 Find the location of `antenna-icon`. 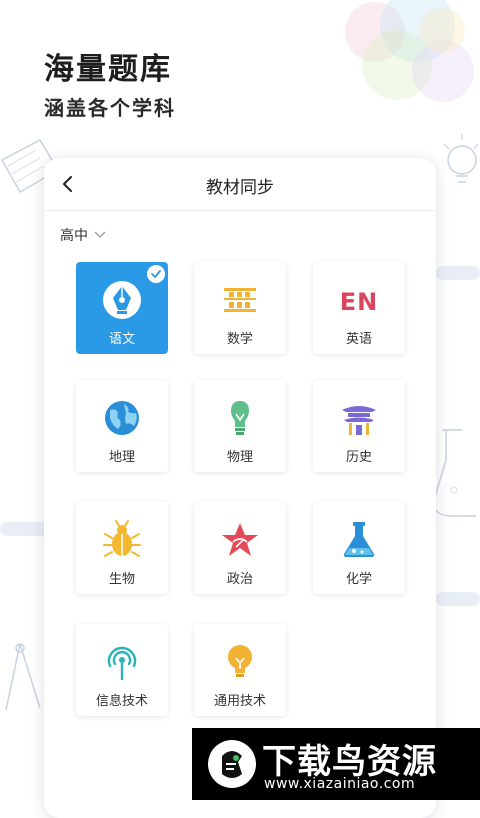

antenna-icon is located at coordinates (122, 663).